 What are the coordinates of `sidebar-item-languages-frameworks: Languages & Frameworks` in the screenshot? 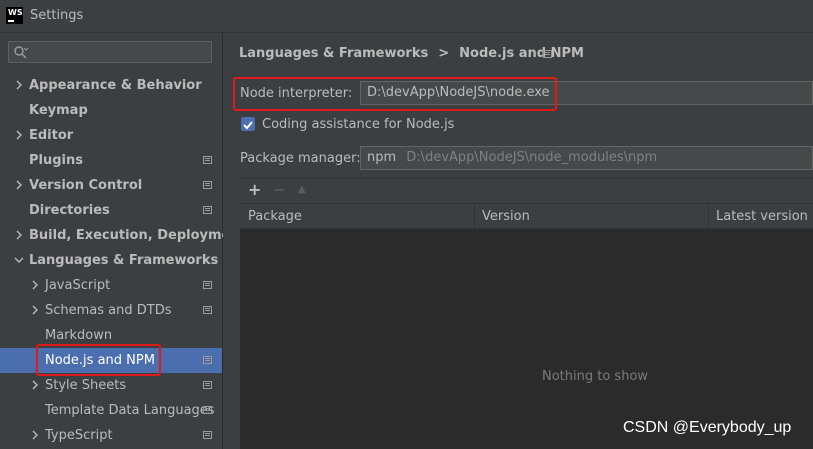 It's located at (111, 260).